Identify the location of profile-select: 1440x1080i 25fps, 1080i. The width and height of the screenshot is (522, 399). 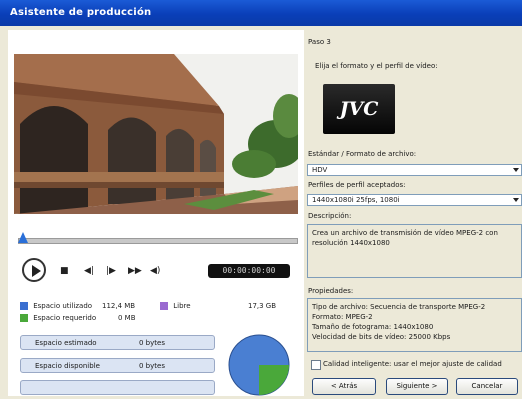
(414, 200).